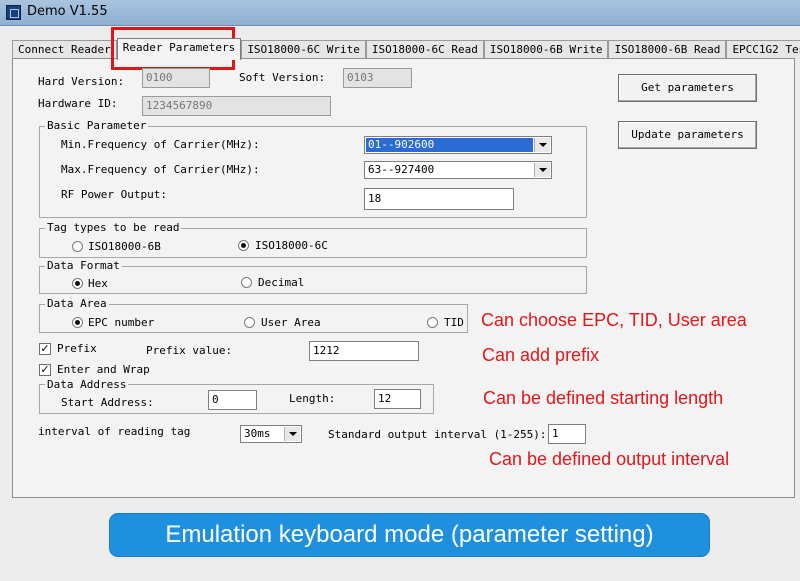 The image size is (800, 581). Describe the element at coordinates (437, 434) in the screenshot. I see `output-interval-label: Standard output interval (1-255):` at that location.